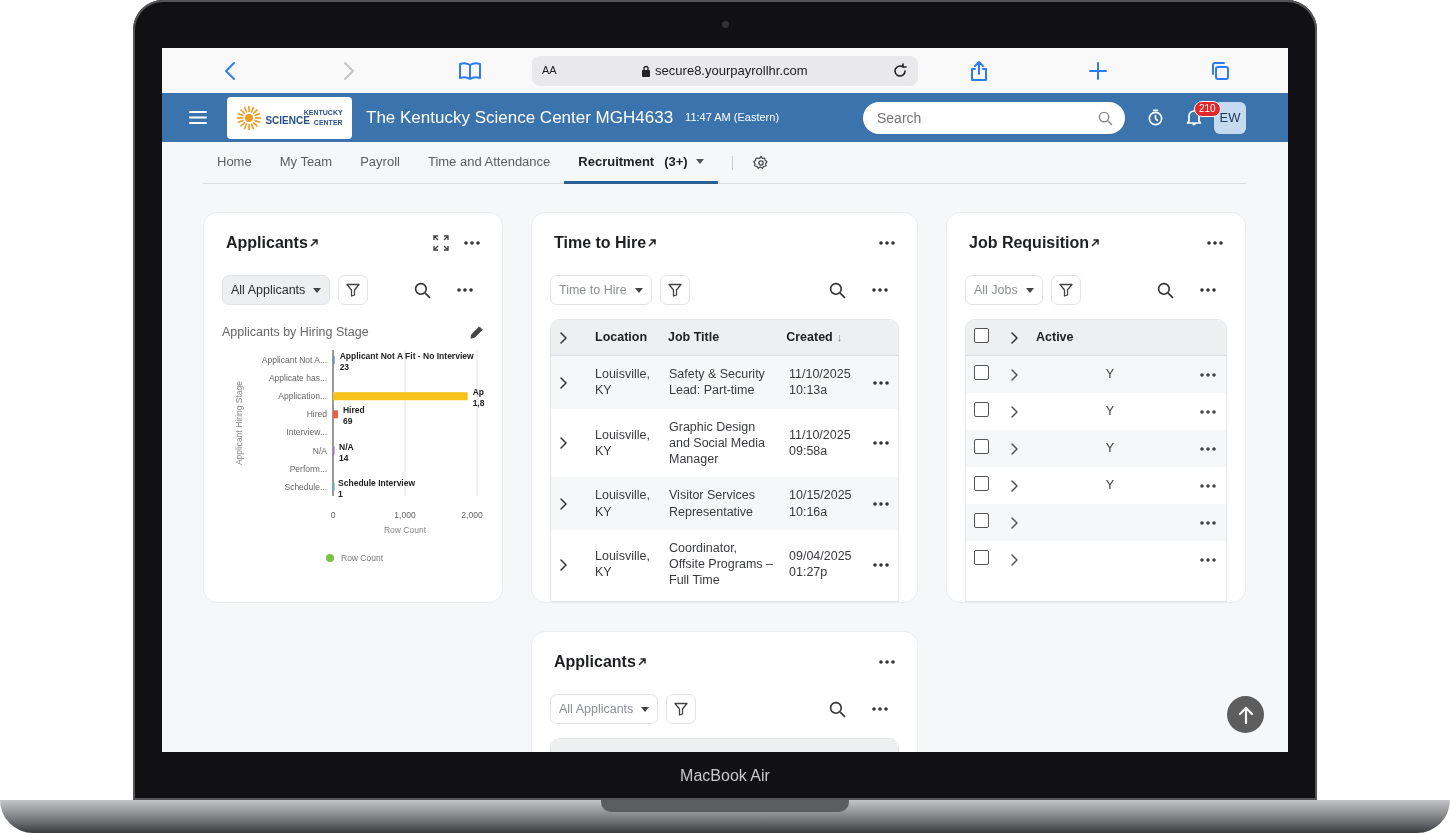 The image size is (1450, 833). I want to click on avatar: EW, so click(1230, 117).